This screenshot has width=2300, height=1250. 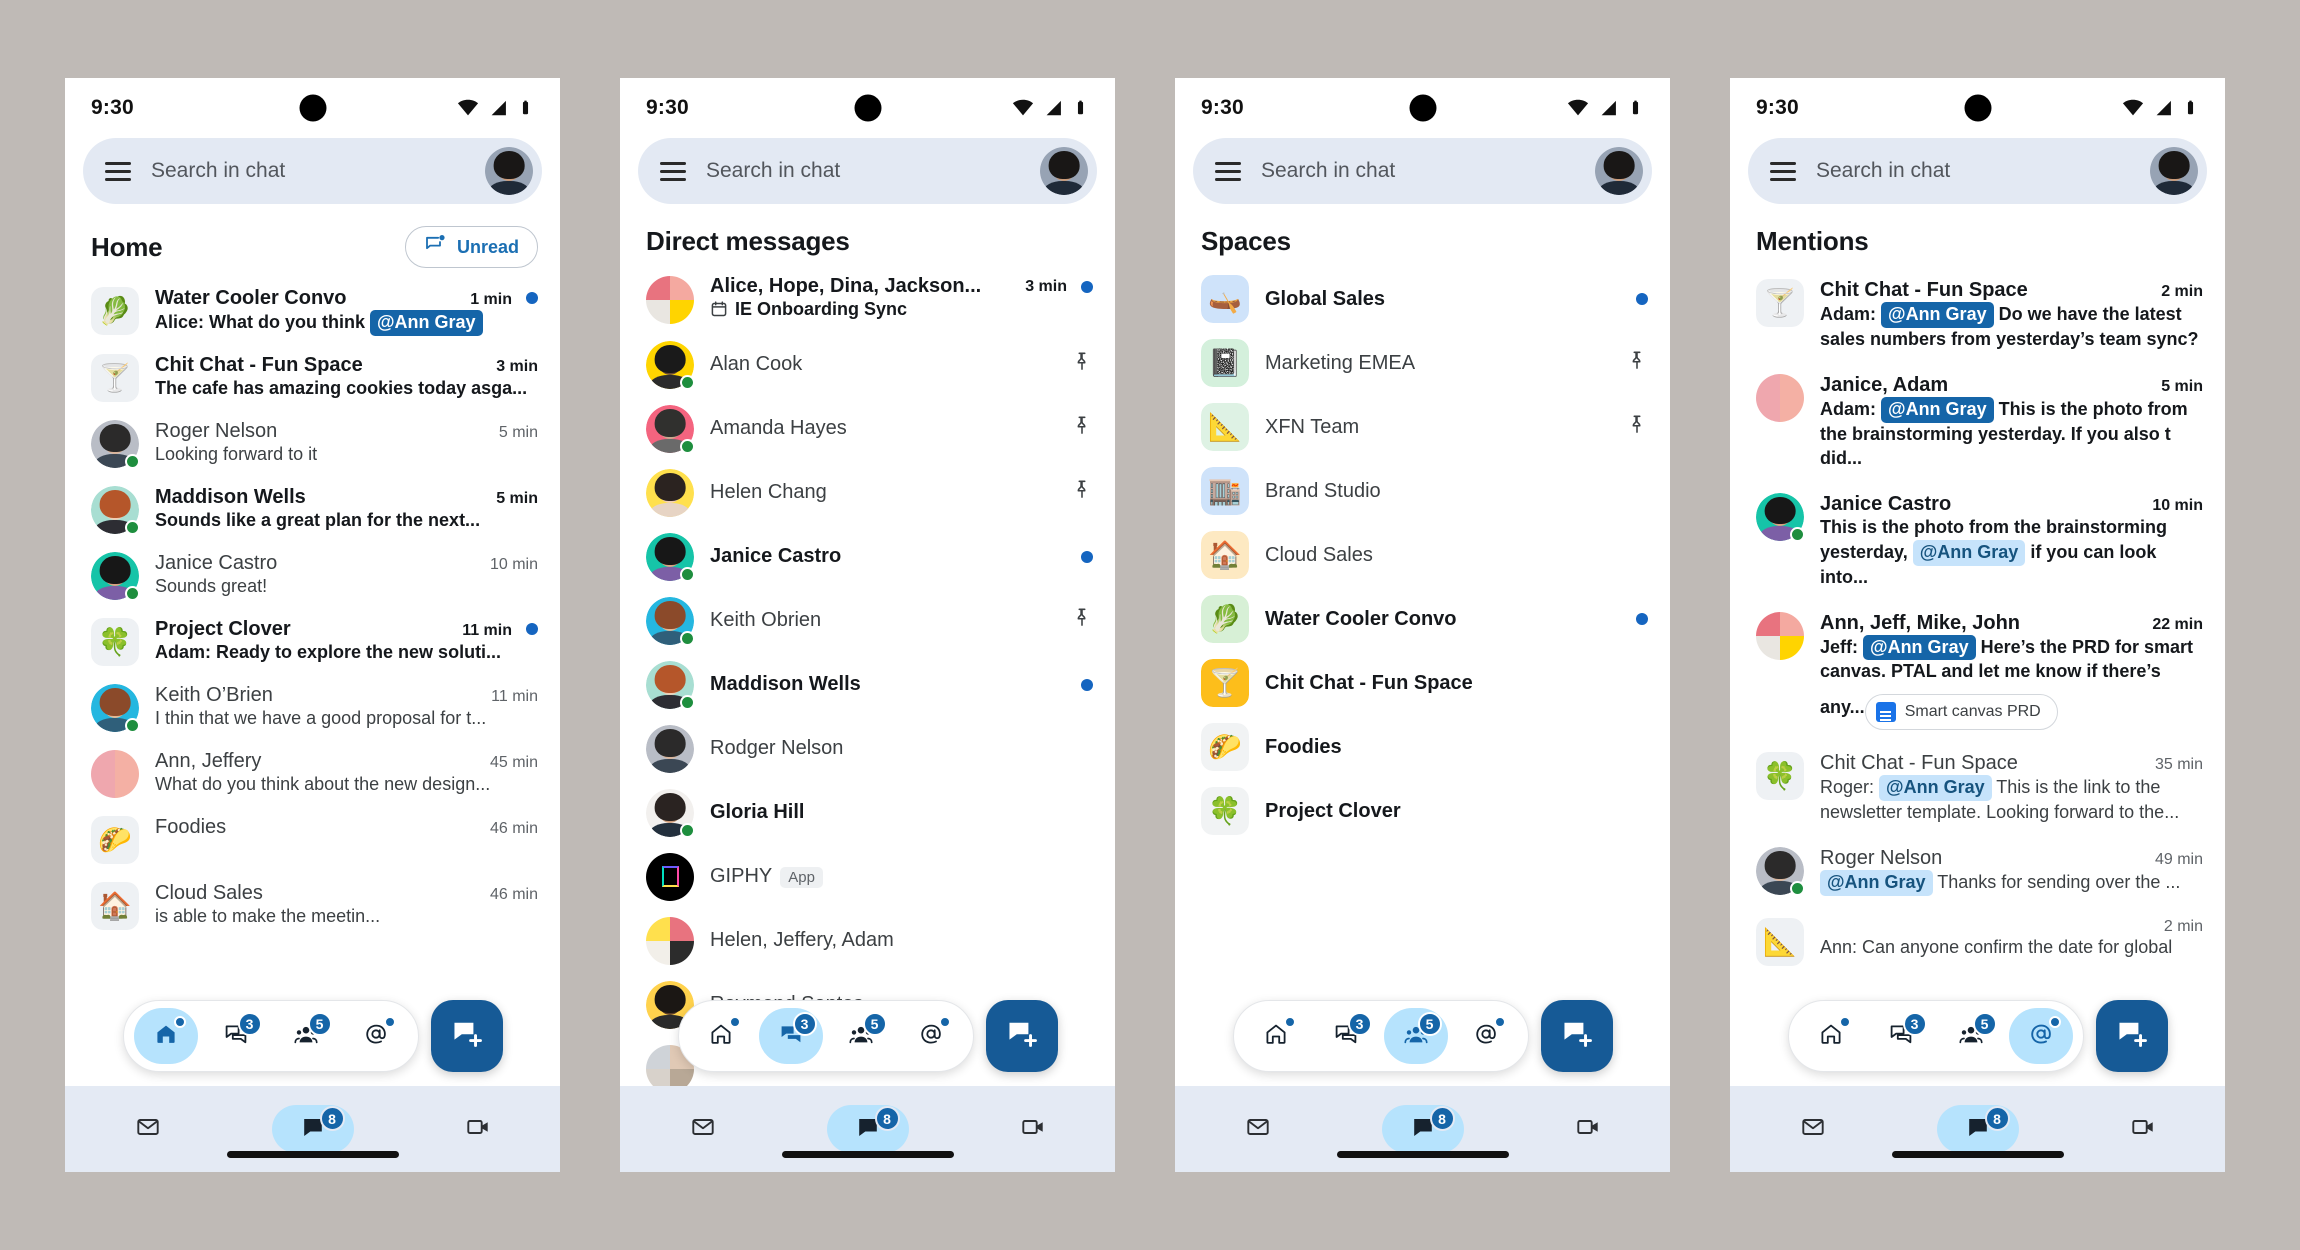 I want to click on list-item: 🌮 Foodies 46 min, so click(x=312, y=840).